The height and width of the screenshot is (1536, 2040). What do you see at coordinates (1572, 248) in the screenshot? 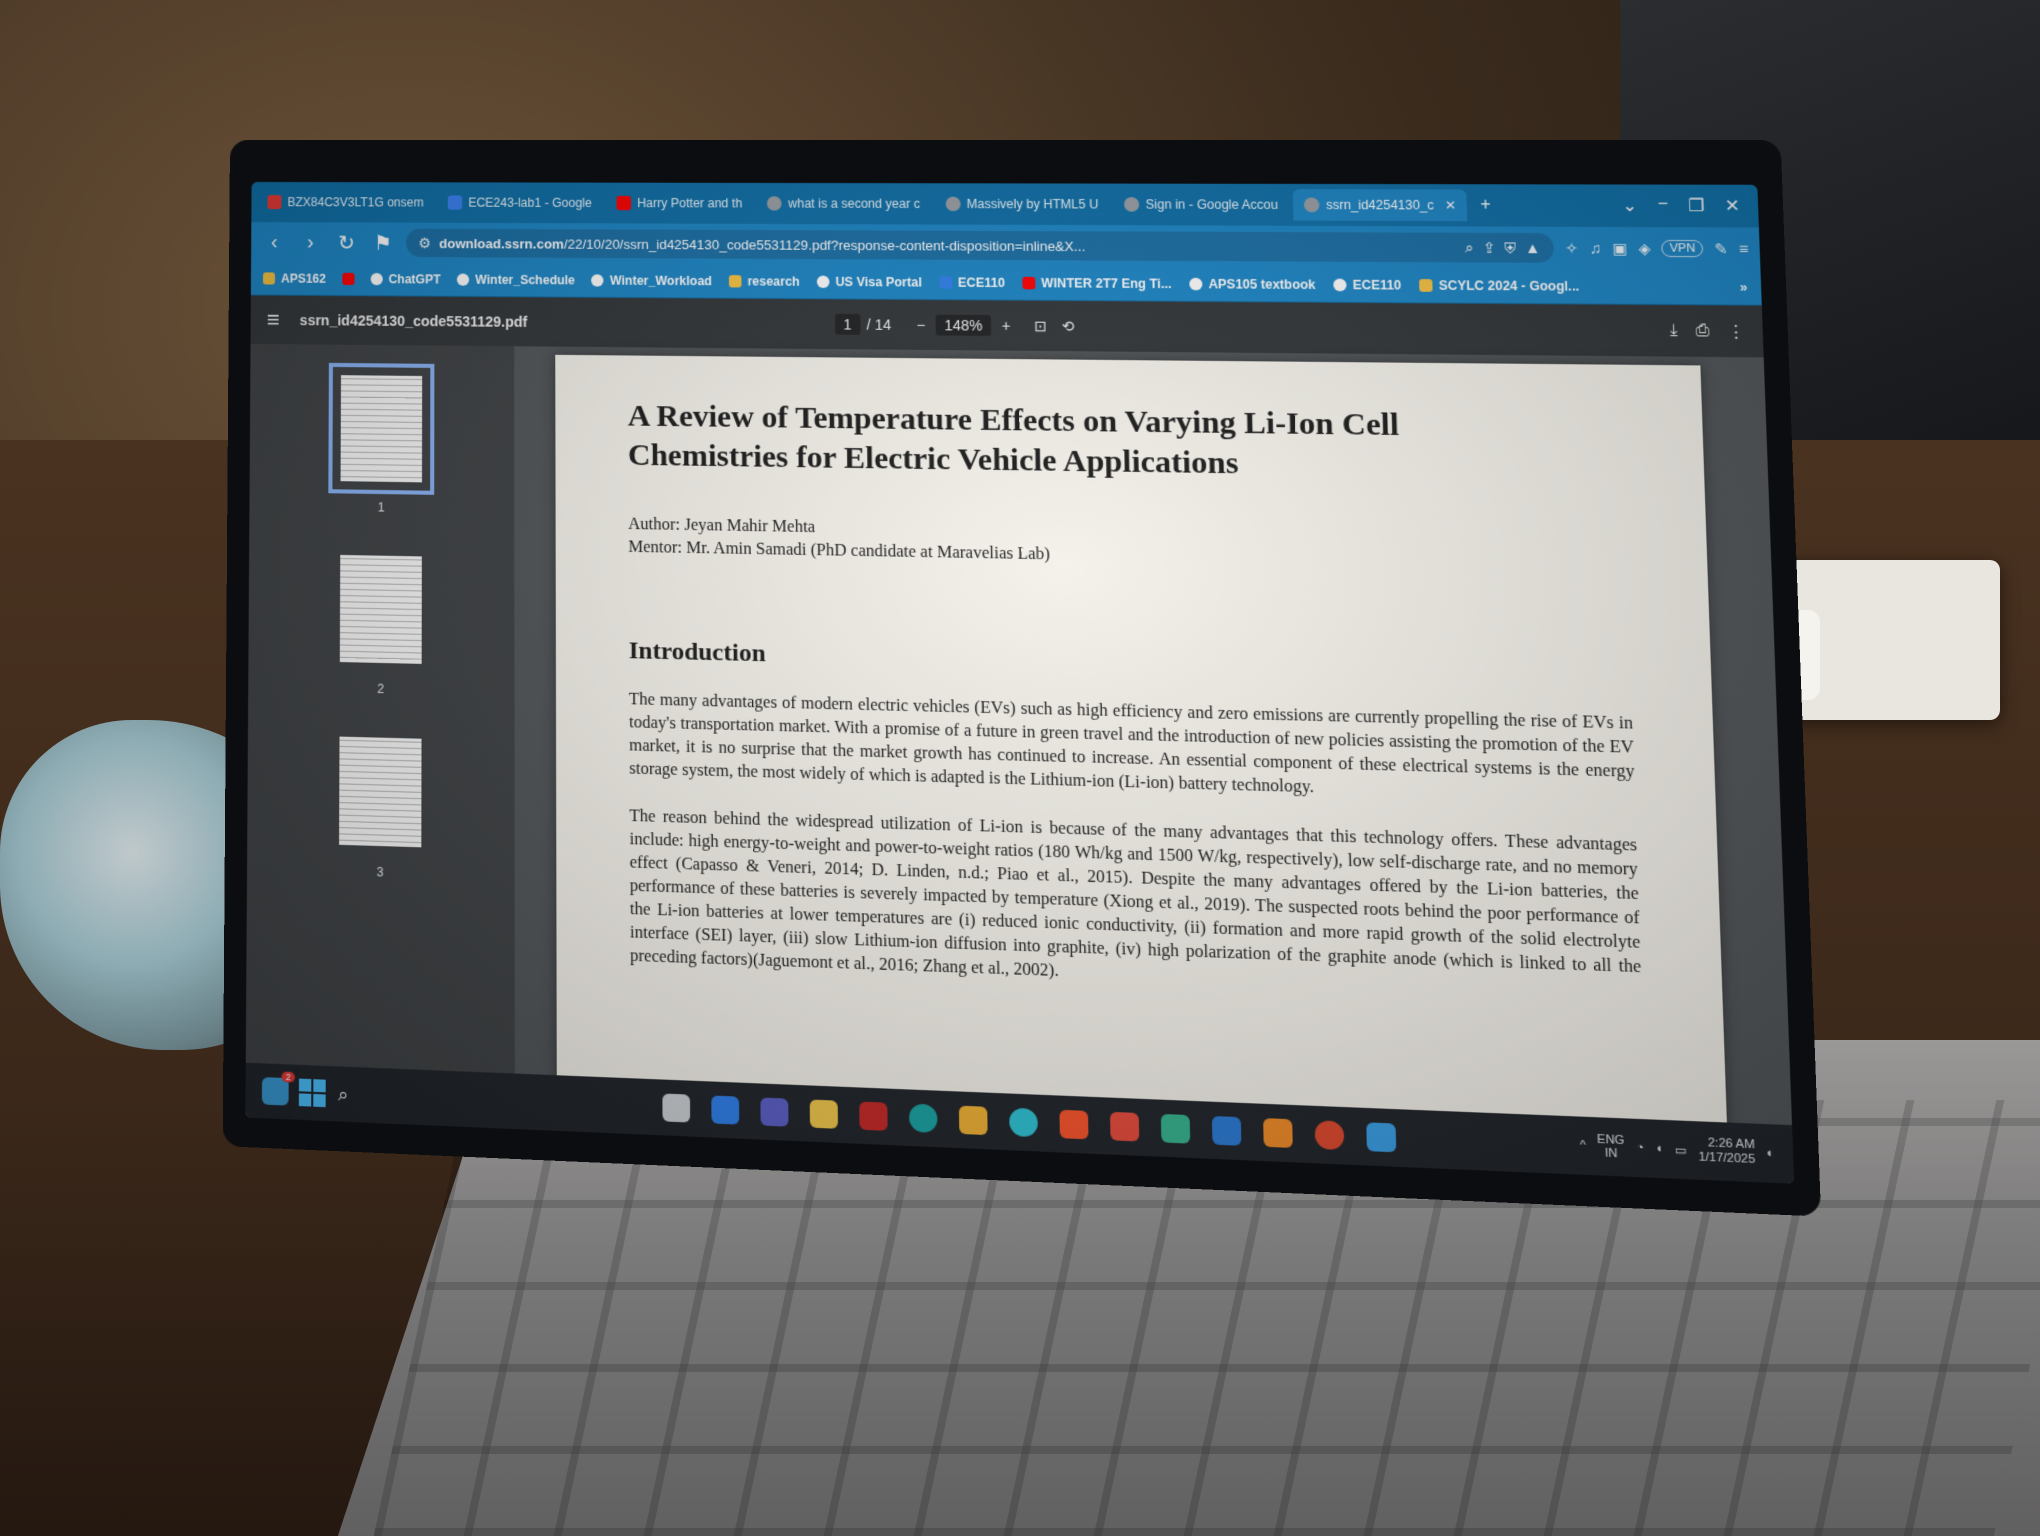
I see `extensions-icon: ✧` at bounding box center [1572, 248].